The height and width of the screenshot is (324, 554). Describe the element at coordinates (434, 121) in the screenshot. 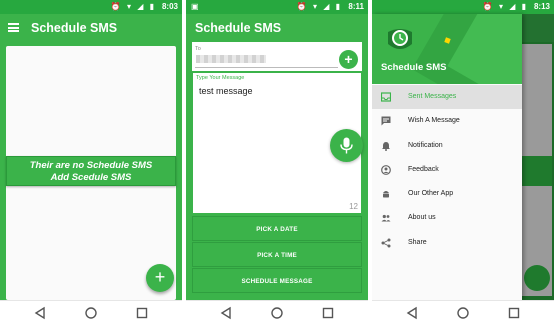

I see `menu-item-label: Wish A Message` at that location.